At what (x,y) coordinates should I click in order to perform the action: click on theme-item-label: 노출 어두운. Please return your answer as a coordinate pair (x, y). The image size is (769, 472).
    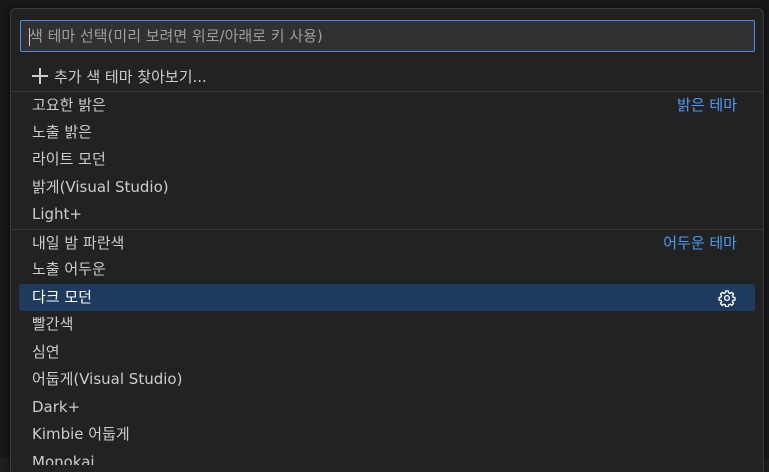
    Looking at the image, I should click on (69, 269).